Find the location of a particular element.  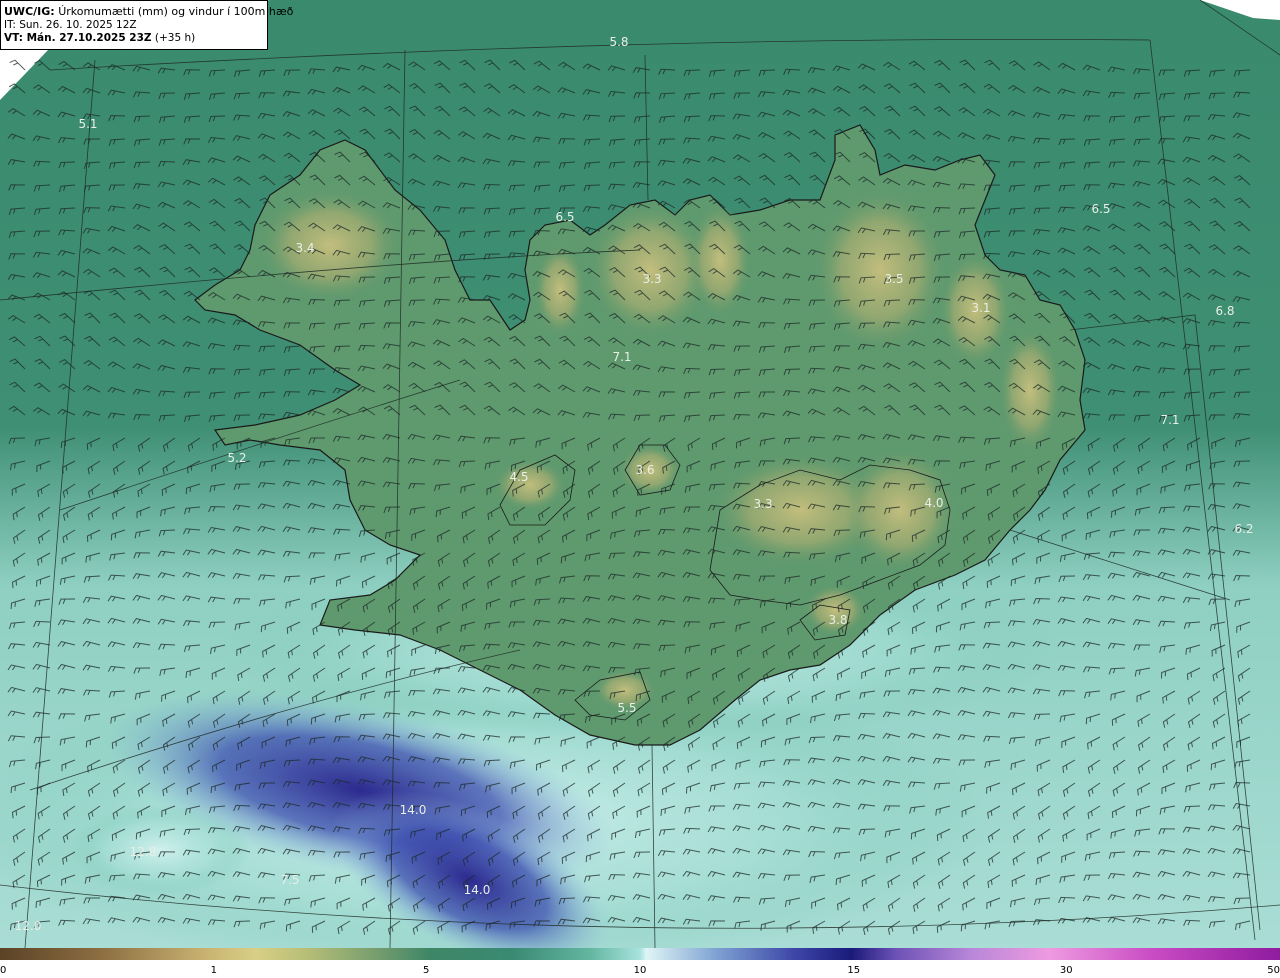

map-value-label: 3.1 is located at coordinates (981, 308).